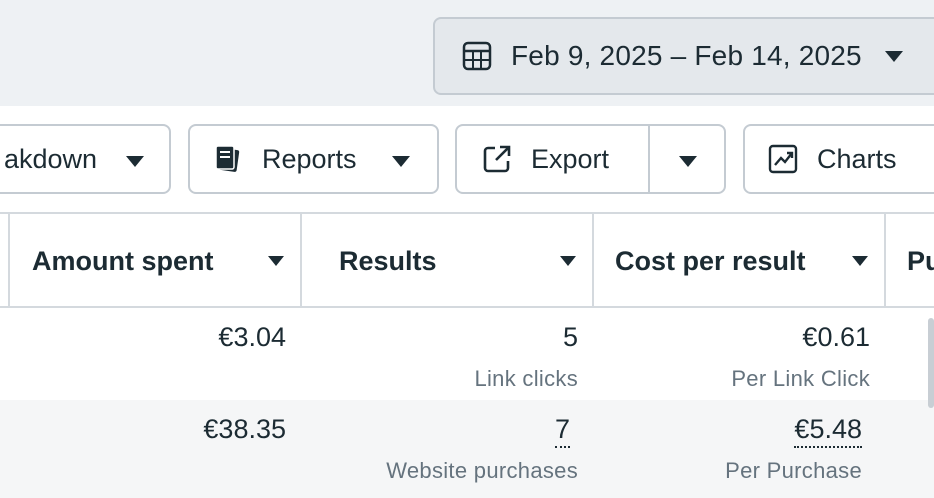 The height and width of the screenshot is (498, 934). What do you see at coordinates (562, 431) in the screenshot?
I see `results-value-link: 7` at bounding box center [562, 431].